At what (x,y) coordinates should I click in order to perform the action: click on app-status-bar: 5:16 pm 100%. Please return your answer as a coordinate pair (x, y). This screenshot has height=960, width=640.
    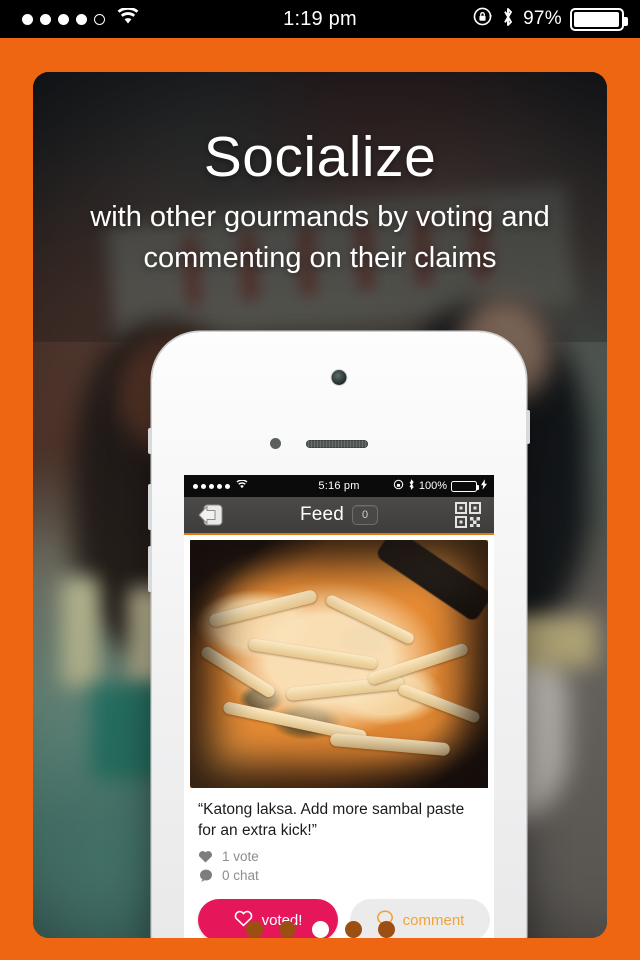
    Looking at the image, I should click on (339, 486).